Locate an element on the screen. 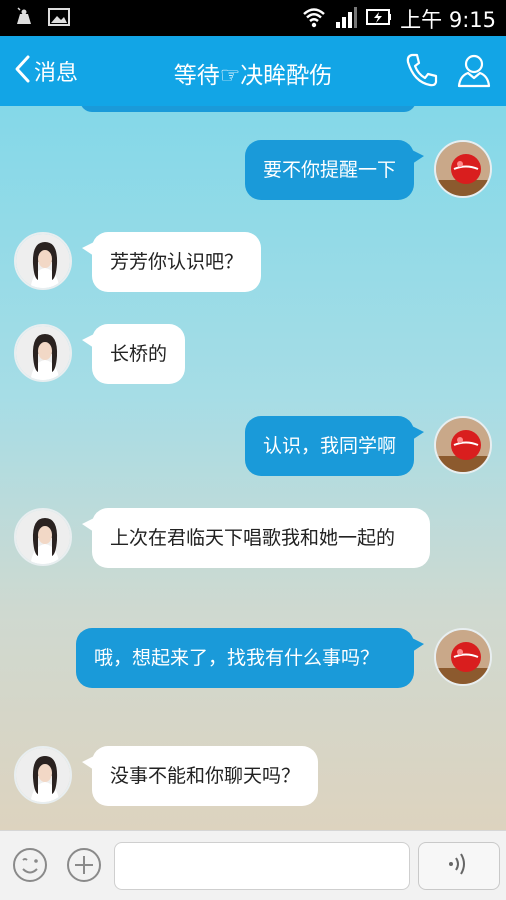 The height and width of the screenshot is (900, 506). message-incoming: 没事不能和你聊天吗？ is located at coordinates (166, 776).